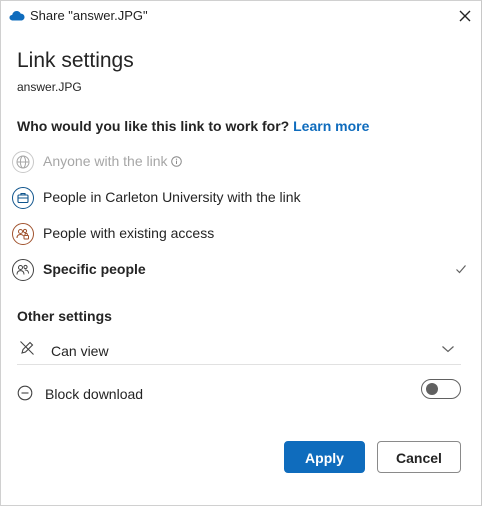 Image resolution: width=482 pixels, height=506 pixels. I want to click on close-icon, so click(465, 16).